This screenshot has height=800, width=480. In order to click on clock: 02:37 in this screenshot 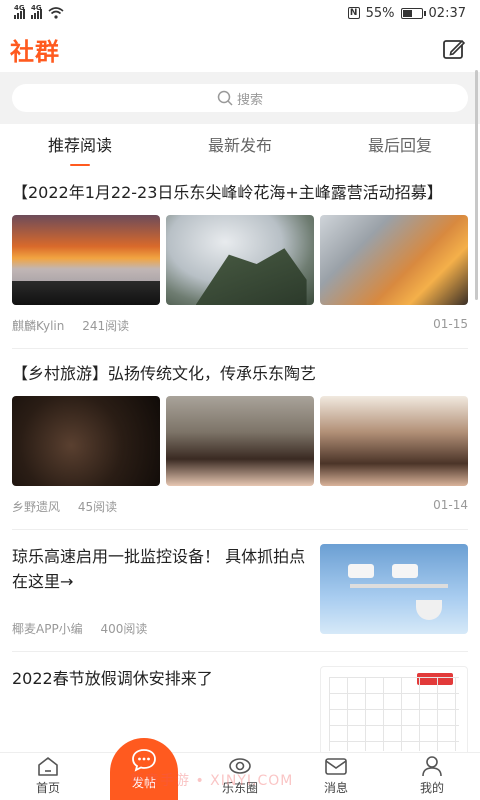, I will do `click(447, 13)`.